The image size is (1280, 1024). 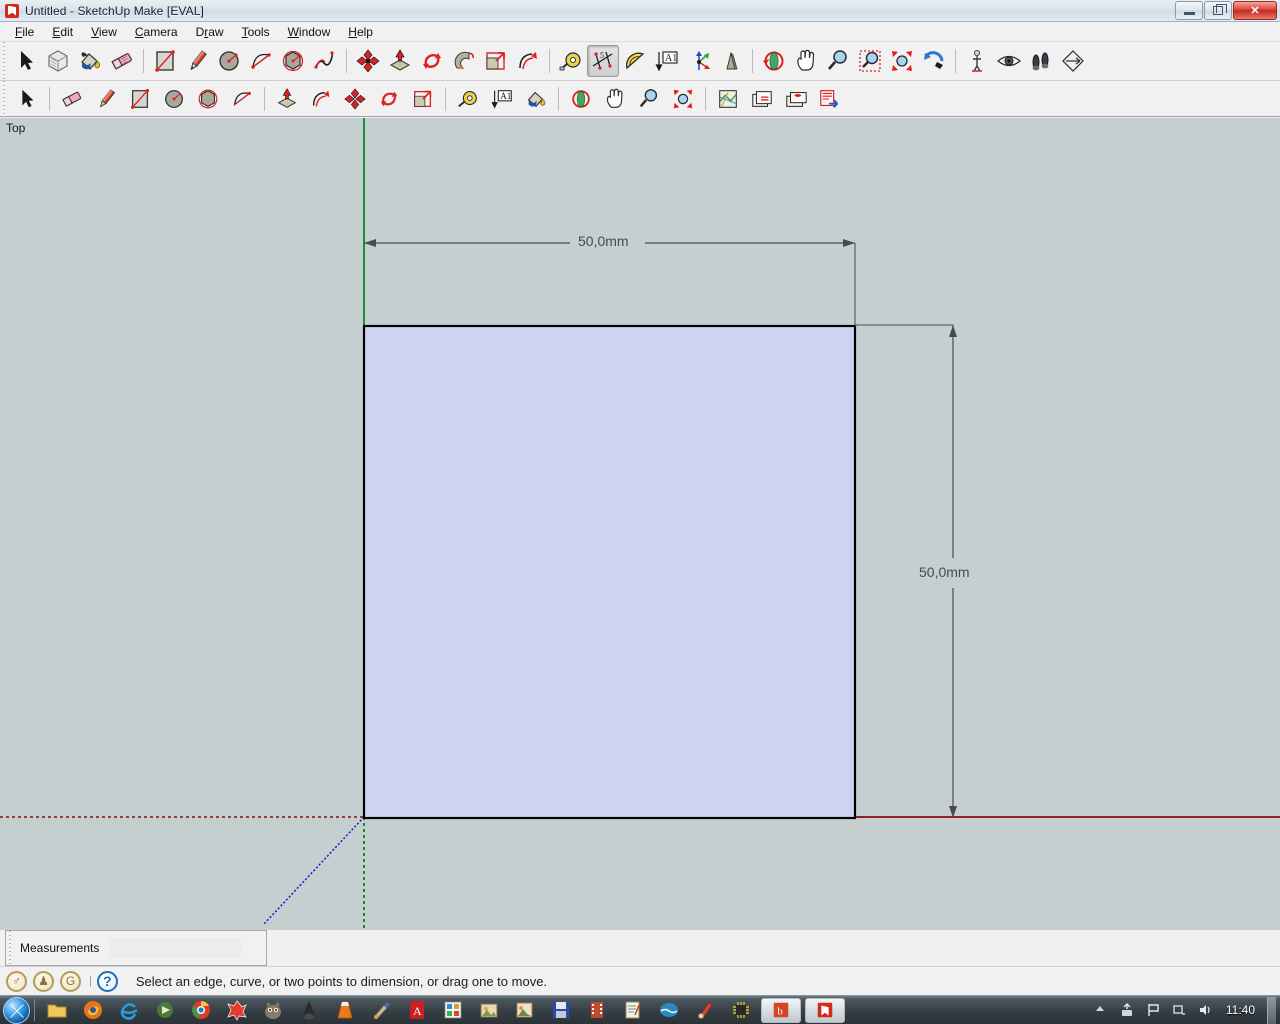 What do you see at coordinates (309, 1010) in the screenshot?
I see `inkscape-icon` at bounding box center [309, 1010].